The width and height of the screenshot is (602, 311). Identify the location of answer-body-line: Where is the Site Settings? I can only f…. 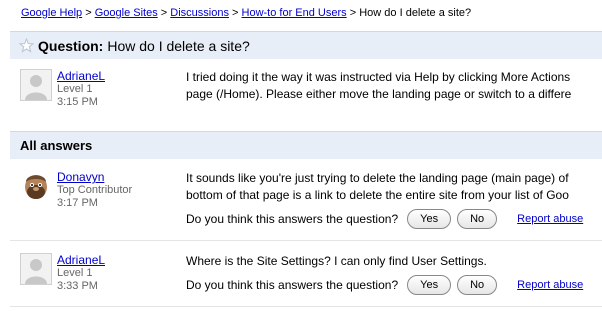
(336, 261).